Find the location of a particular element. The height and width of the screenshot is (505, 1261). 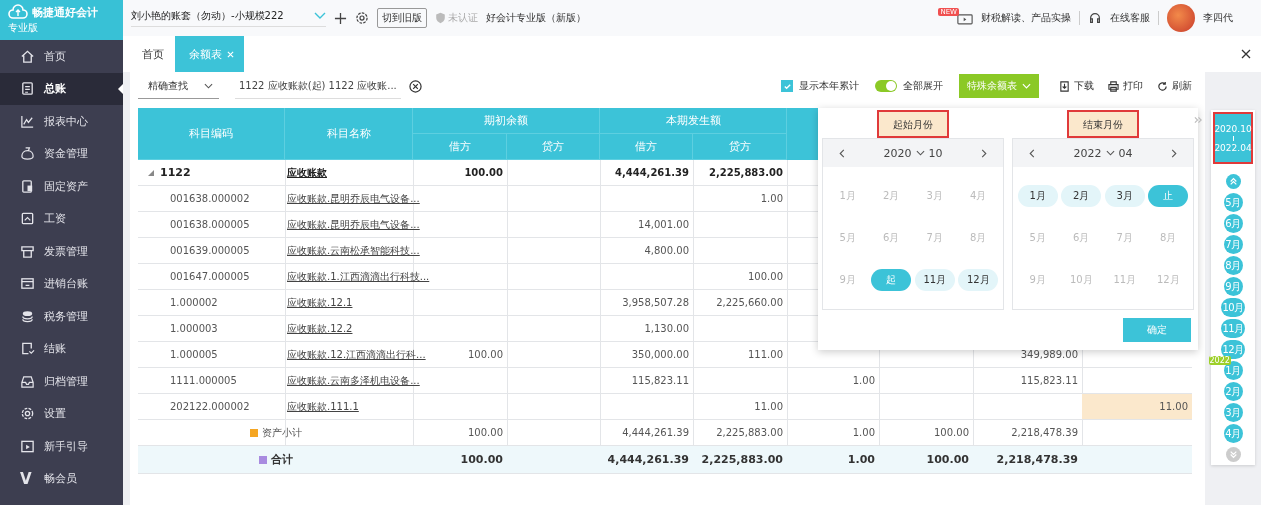

nav-item: 进销台账 is located at coordinates (61, 283).